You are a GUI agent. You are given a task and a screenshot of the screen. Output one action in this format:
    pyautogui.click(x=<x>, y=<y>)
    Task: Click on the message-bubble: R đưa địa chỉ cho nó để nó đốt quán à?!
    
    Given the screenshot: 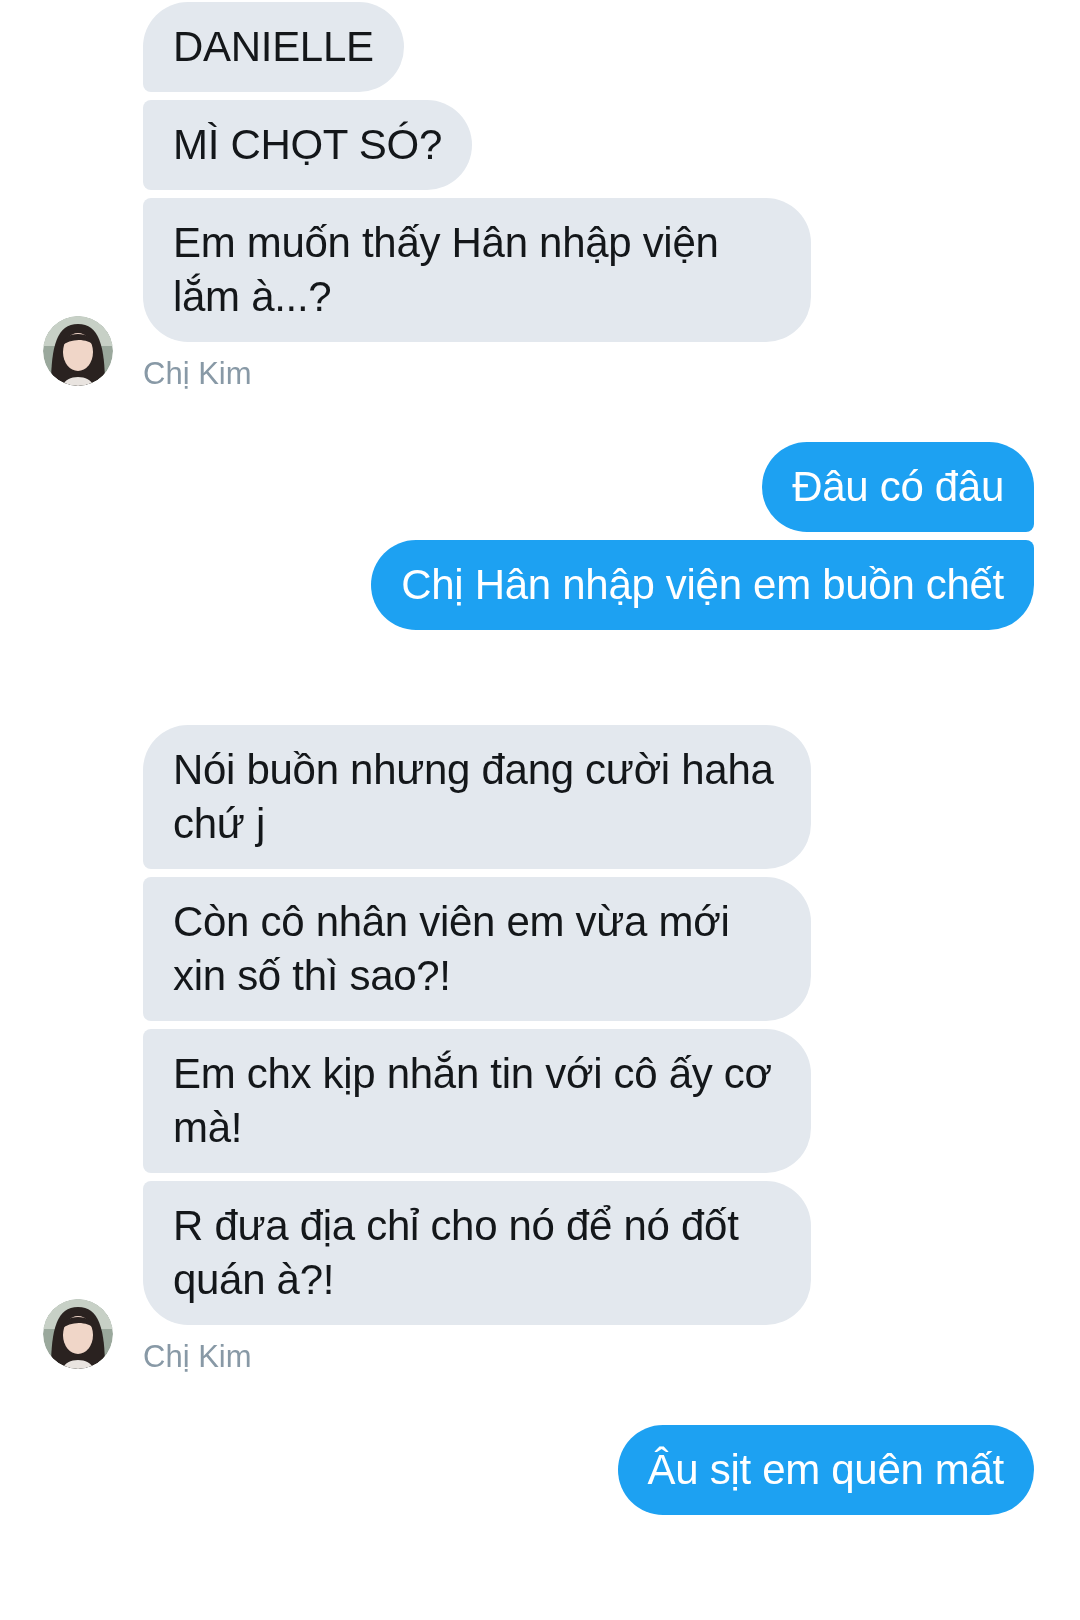 What is the action you would take?
    pyautogui.click(x=477, y=1253)
    